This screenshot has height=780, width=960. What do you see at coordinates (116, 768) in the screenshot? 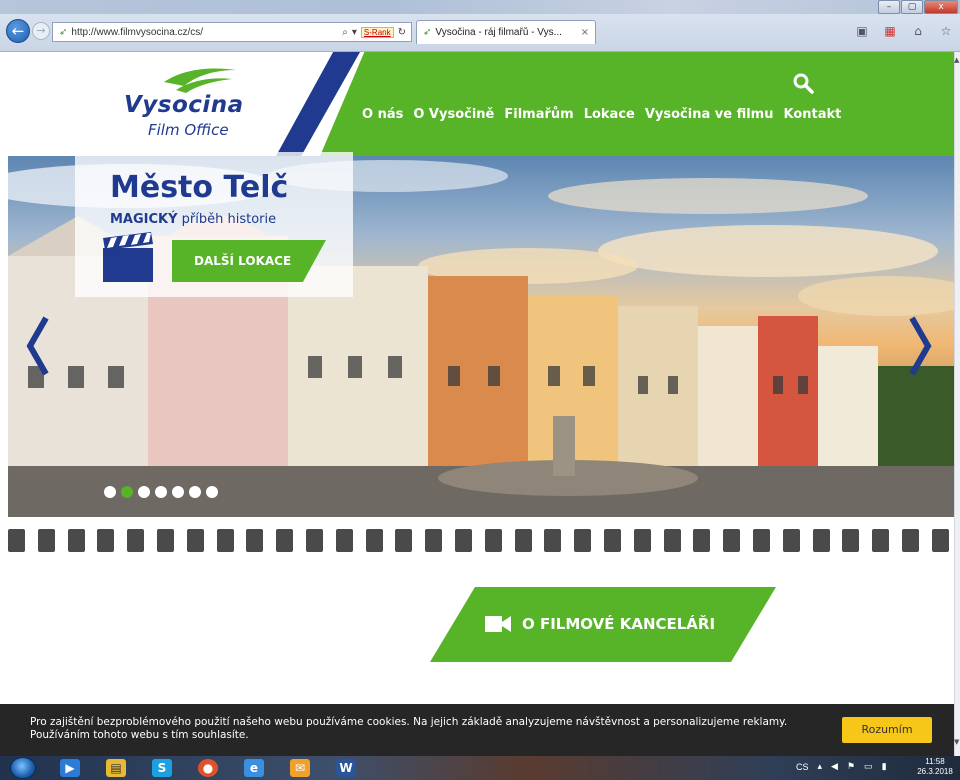
I see `outlook-icon: ▤` at bounding box center [116, 768].